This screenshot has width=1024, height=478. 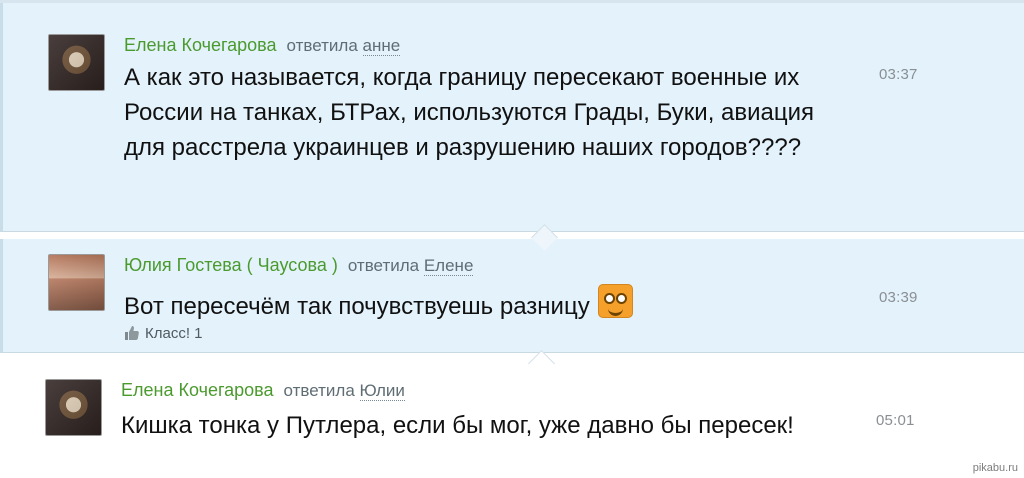 I want to click on reply-context: ответила Юлии, so click(x=344, y=391).